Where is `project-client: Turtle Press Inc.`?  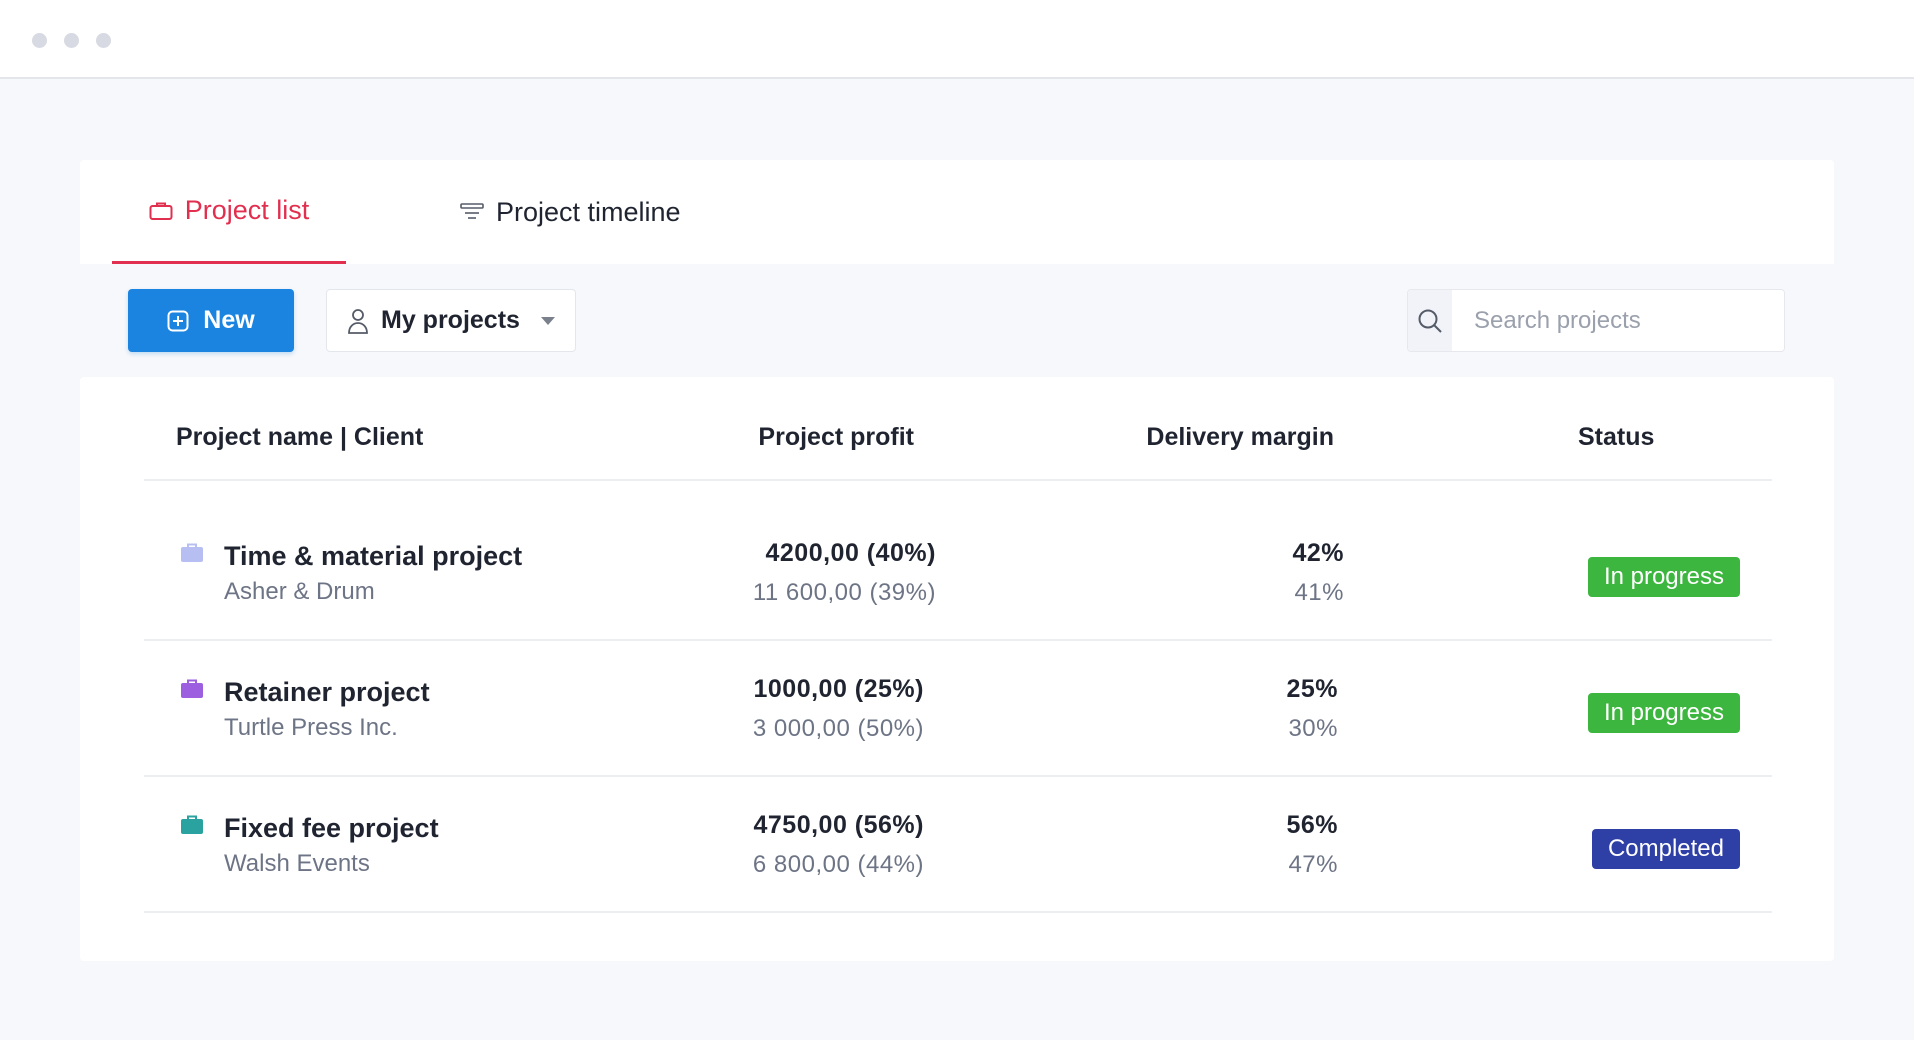
project-client: Turtle Press Inc. is located at coordinates (311, 727).